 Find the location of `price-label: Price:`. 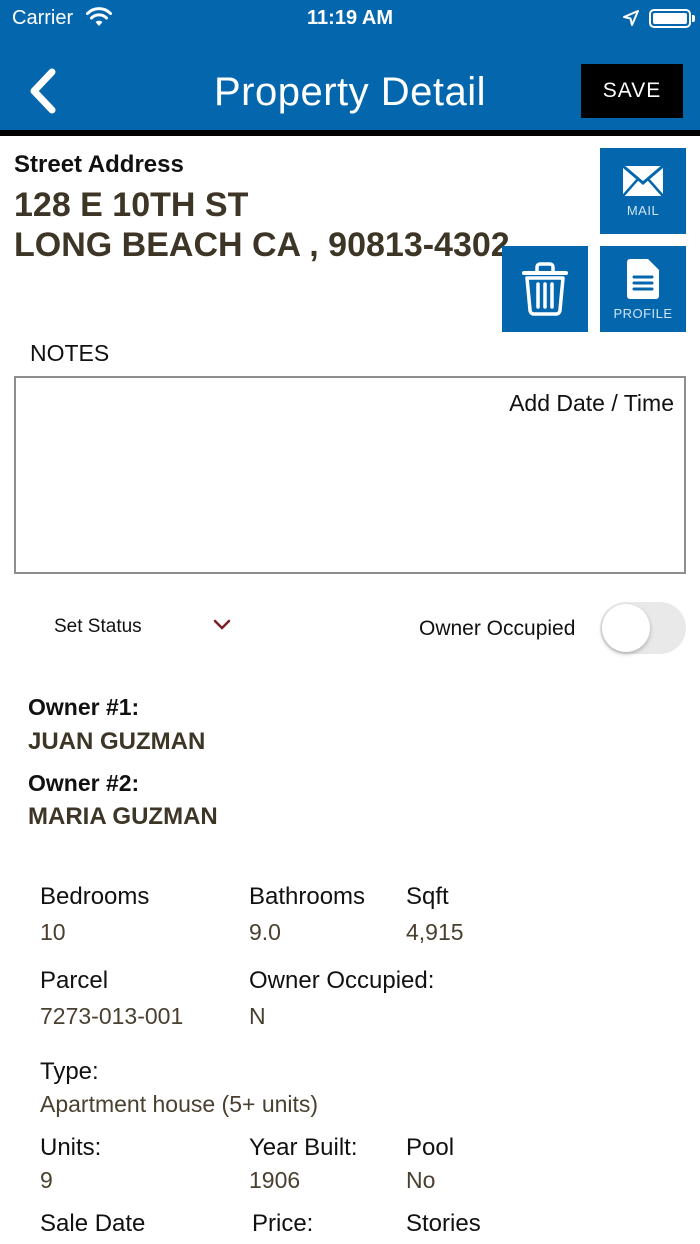

price-label: Price: is located at coordinates (283, 1223).